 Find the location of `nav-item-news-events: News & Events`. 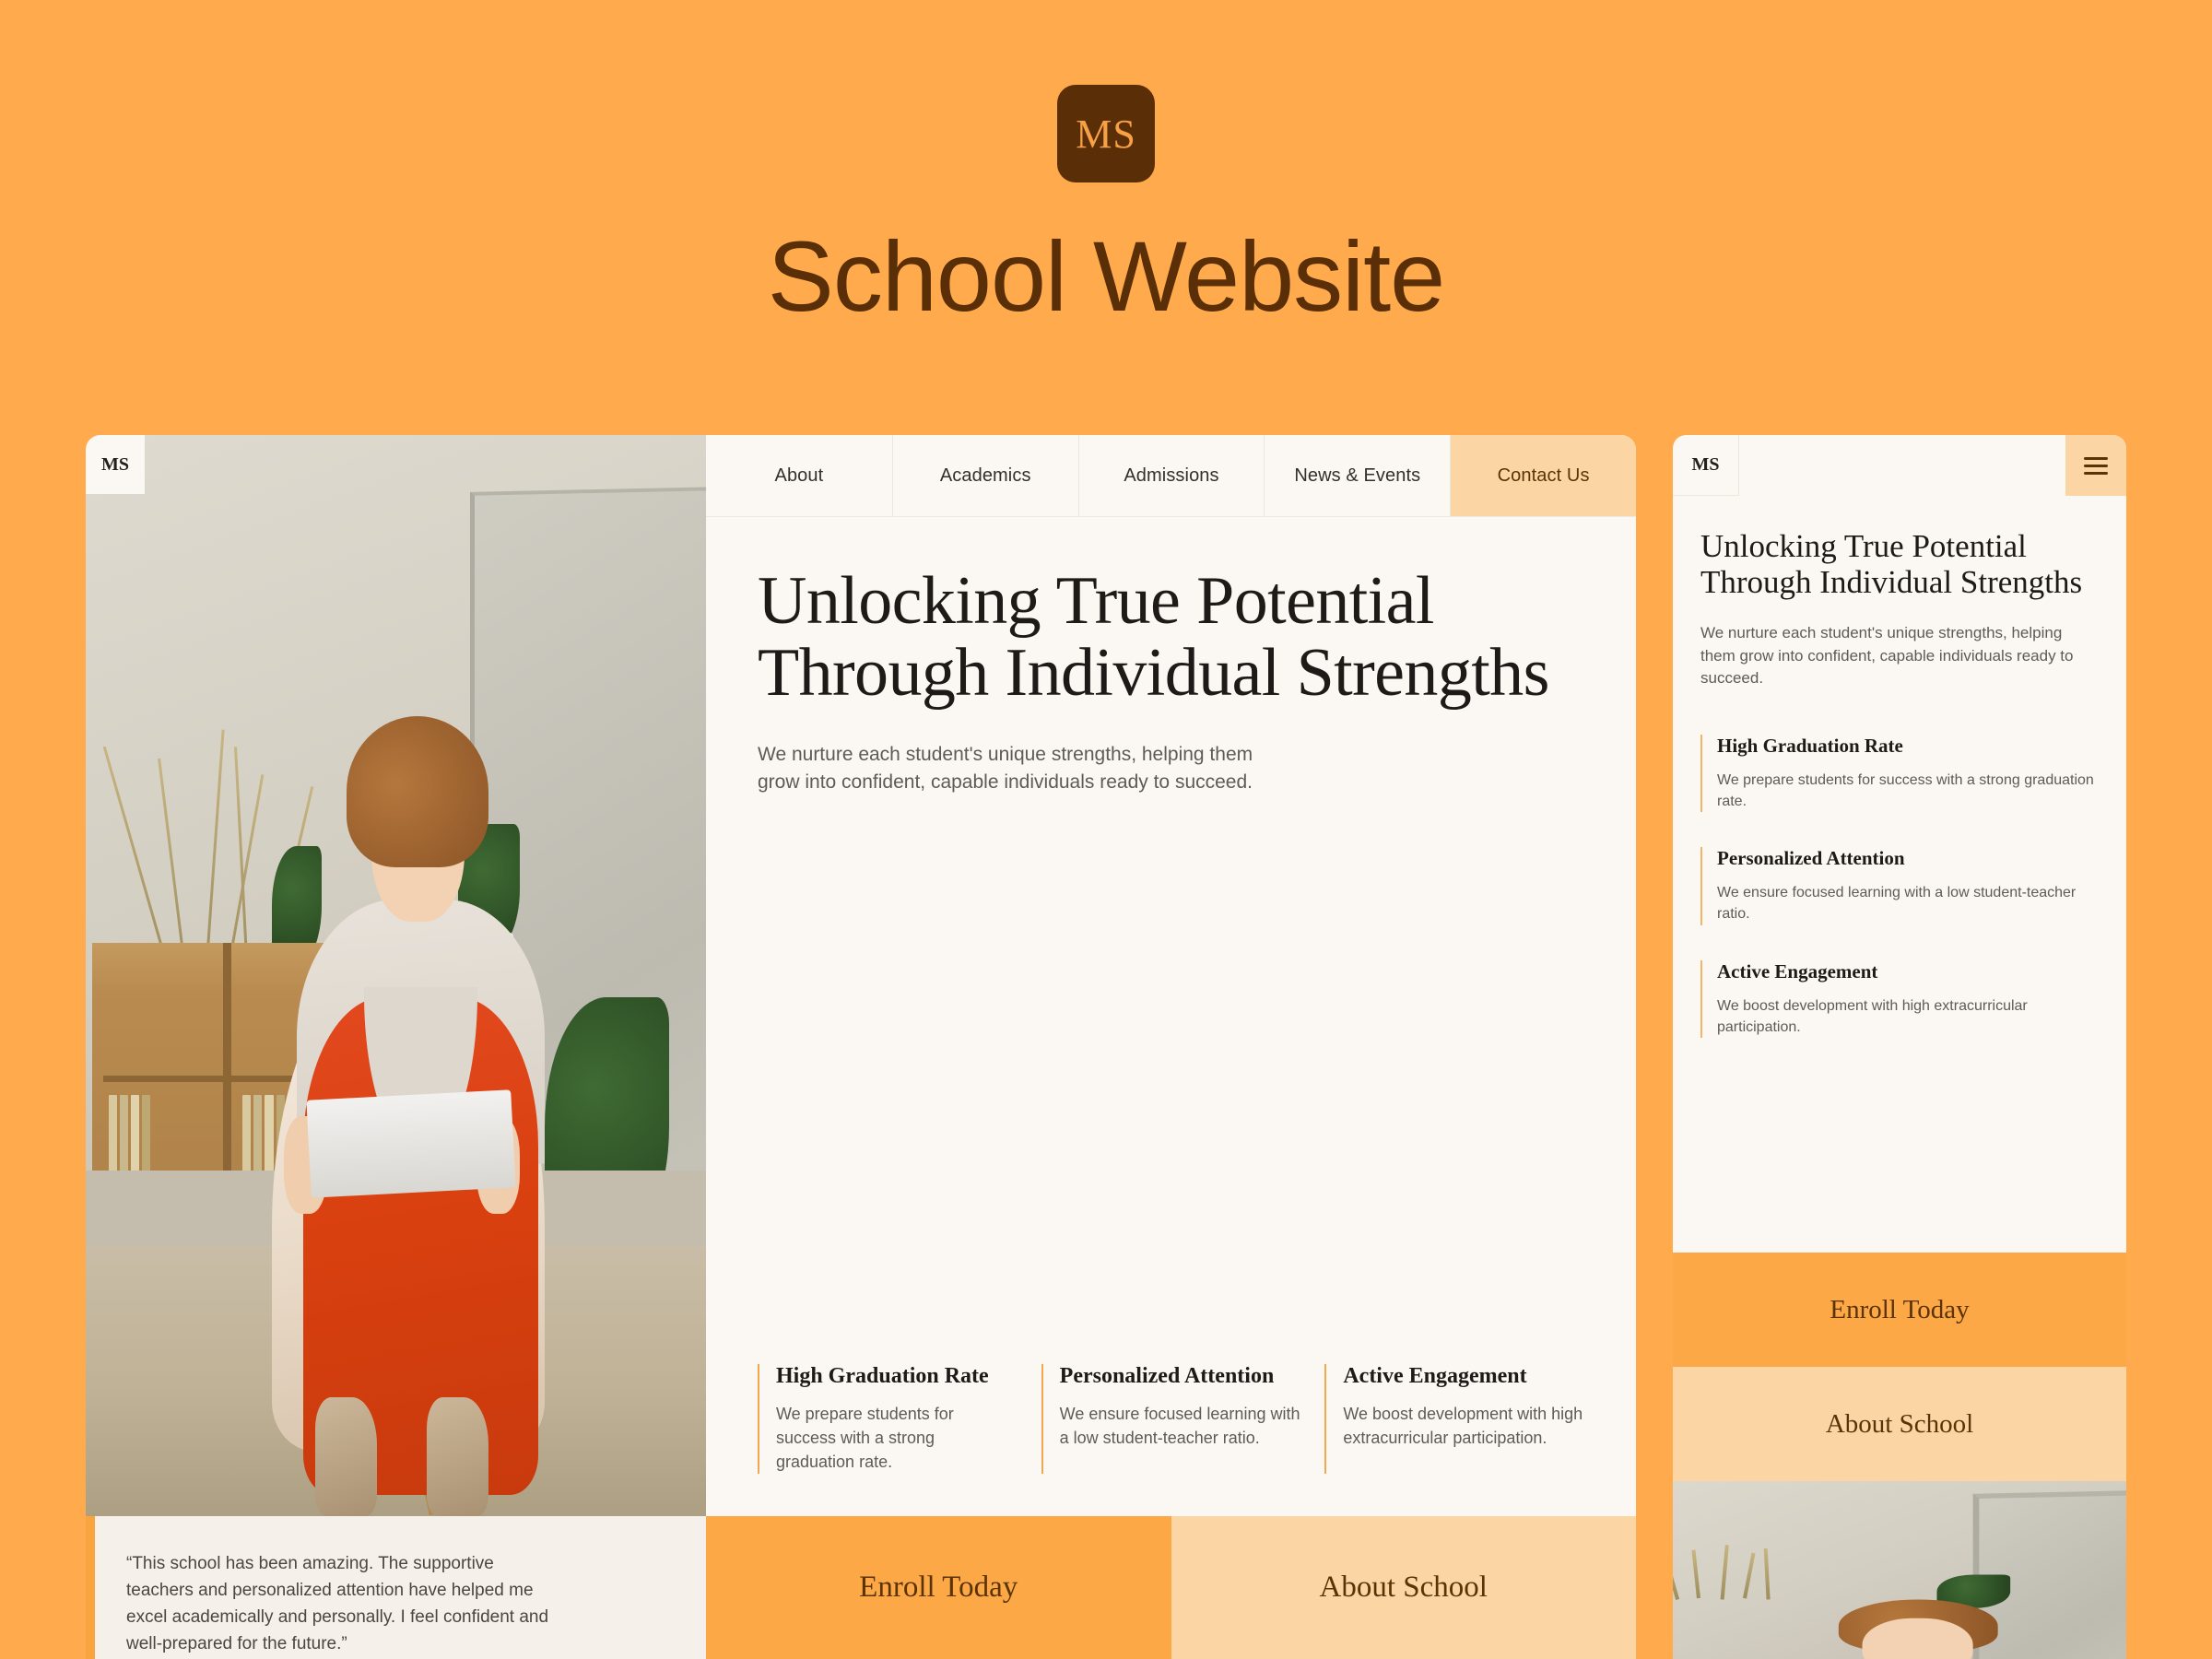

nav-item-news-events: News & Events is located at coordinates (1357, 475).